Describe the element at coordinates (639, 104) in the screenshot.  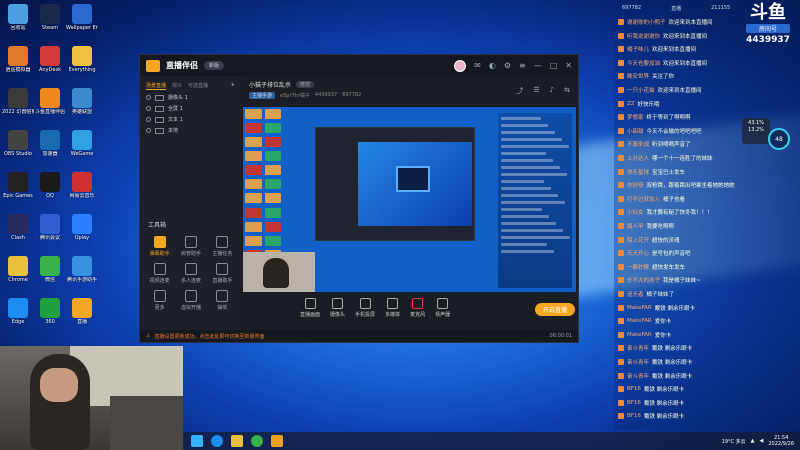
I see `chat-message: ZZ 好快乐哦` at that location.